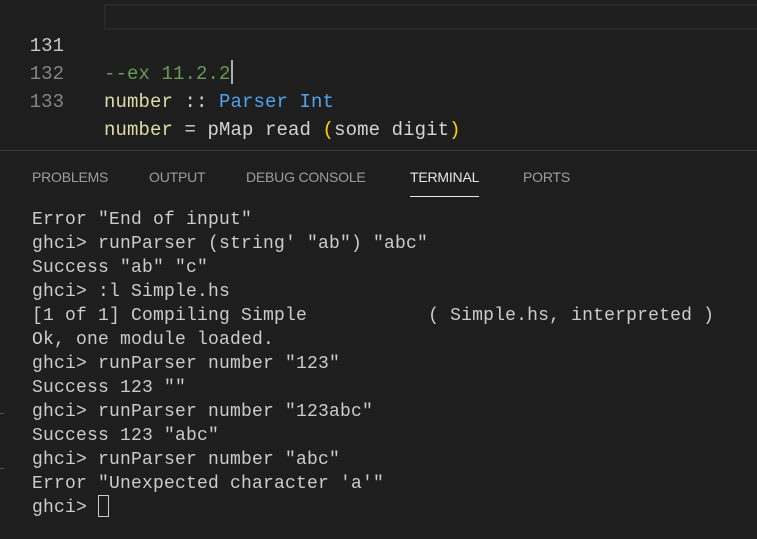 Image resolution: width=757 pixels, height=539 pixels. Describe the element at coordinates (203, 412) in the screenshot. I see `terminal-line: ghci> runParser number "123abc"` at that location.